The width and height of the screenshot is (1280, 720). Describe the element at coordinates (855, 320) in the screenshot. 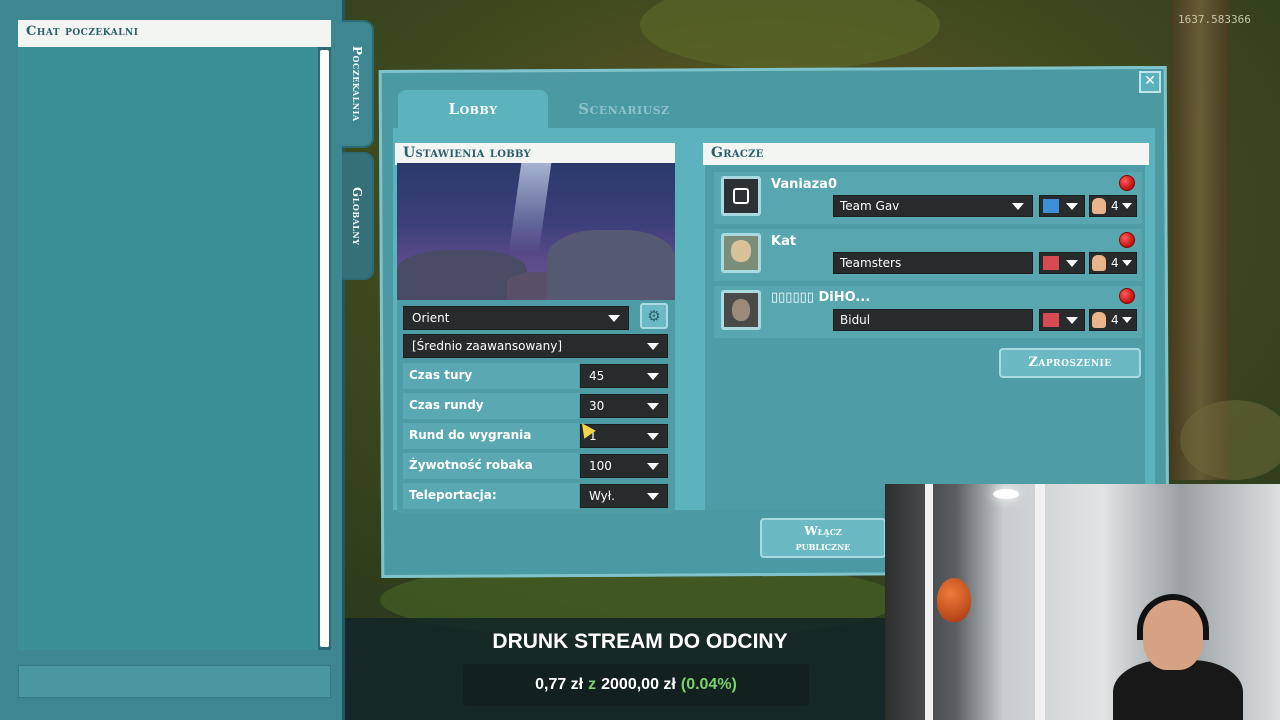

I see `team-value: Bidul` at that location.